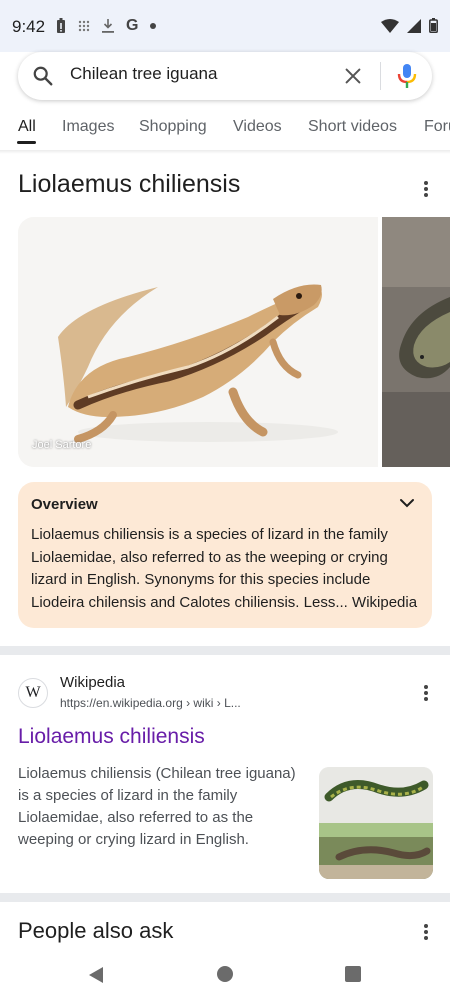  What do you see at coordinates (61, 25) in the screenshot?
I see `battery-saver-icon` at bounding box center [61, 25].